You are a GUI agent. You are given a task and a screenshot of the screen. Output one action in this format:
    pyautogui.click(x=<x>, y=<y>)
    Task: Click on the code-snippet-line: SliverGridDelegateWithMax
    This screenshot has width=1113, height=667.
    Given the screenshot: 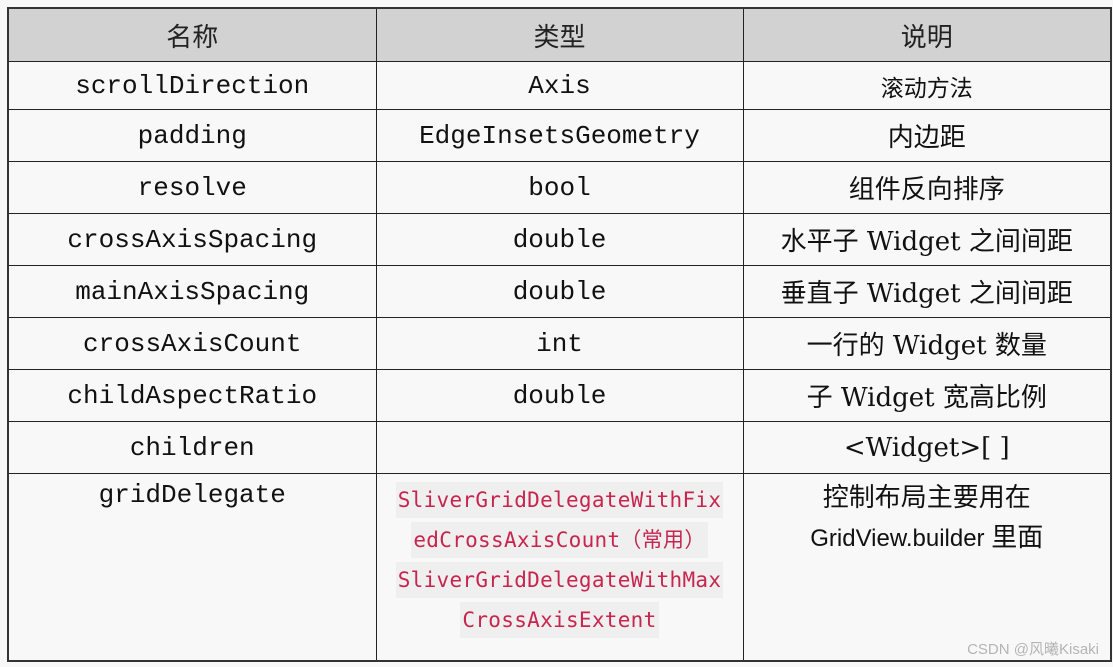 What is the action you would take?
    pyautogui.click(x=559, y=580)
    